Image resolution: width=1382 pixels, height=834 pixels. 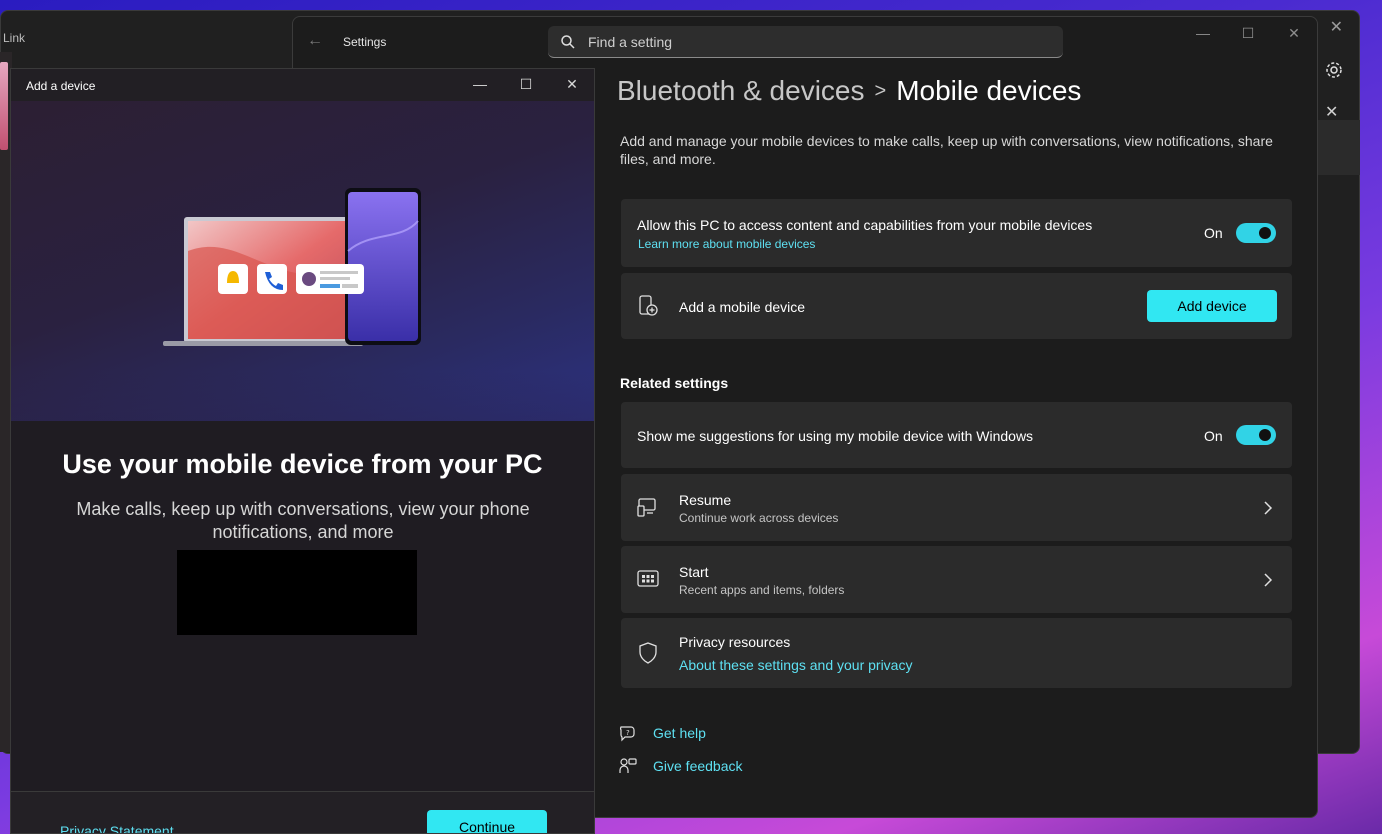 What do you see at coordinates (572, 85) in the screenshot?
I see `dialog-close-icon: ✕` at bounding box center [572, 85].